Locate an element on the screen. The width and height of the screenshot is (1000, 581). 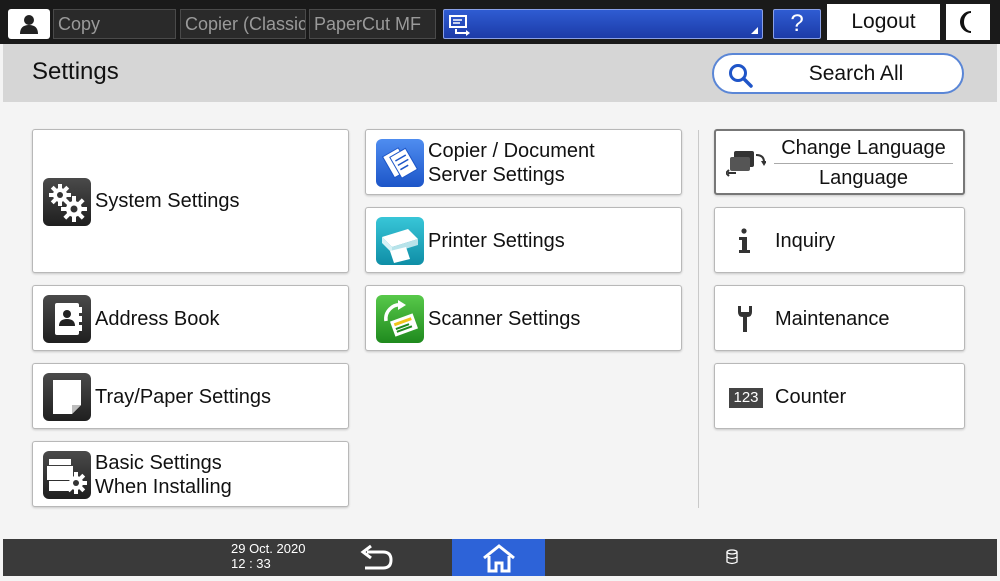
tray-paper-settings-button: Tray/Paper Settings is located at coordinates (190, 396).